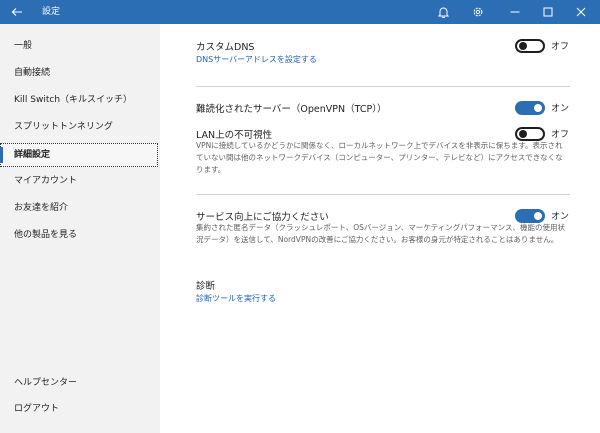 The image size is (600, 433). I want to click on sidebar-item-label: 他の製品を見る, so click(46, 235).